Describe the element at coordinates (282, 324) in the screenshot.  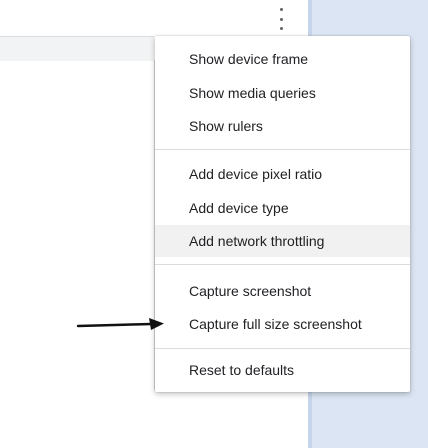
I see `menu-item-capture-full-size-screenshot: Capture full size screenshot` at that location.